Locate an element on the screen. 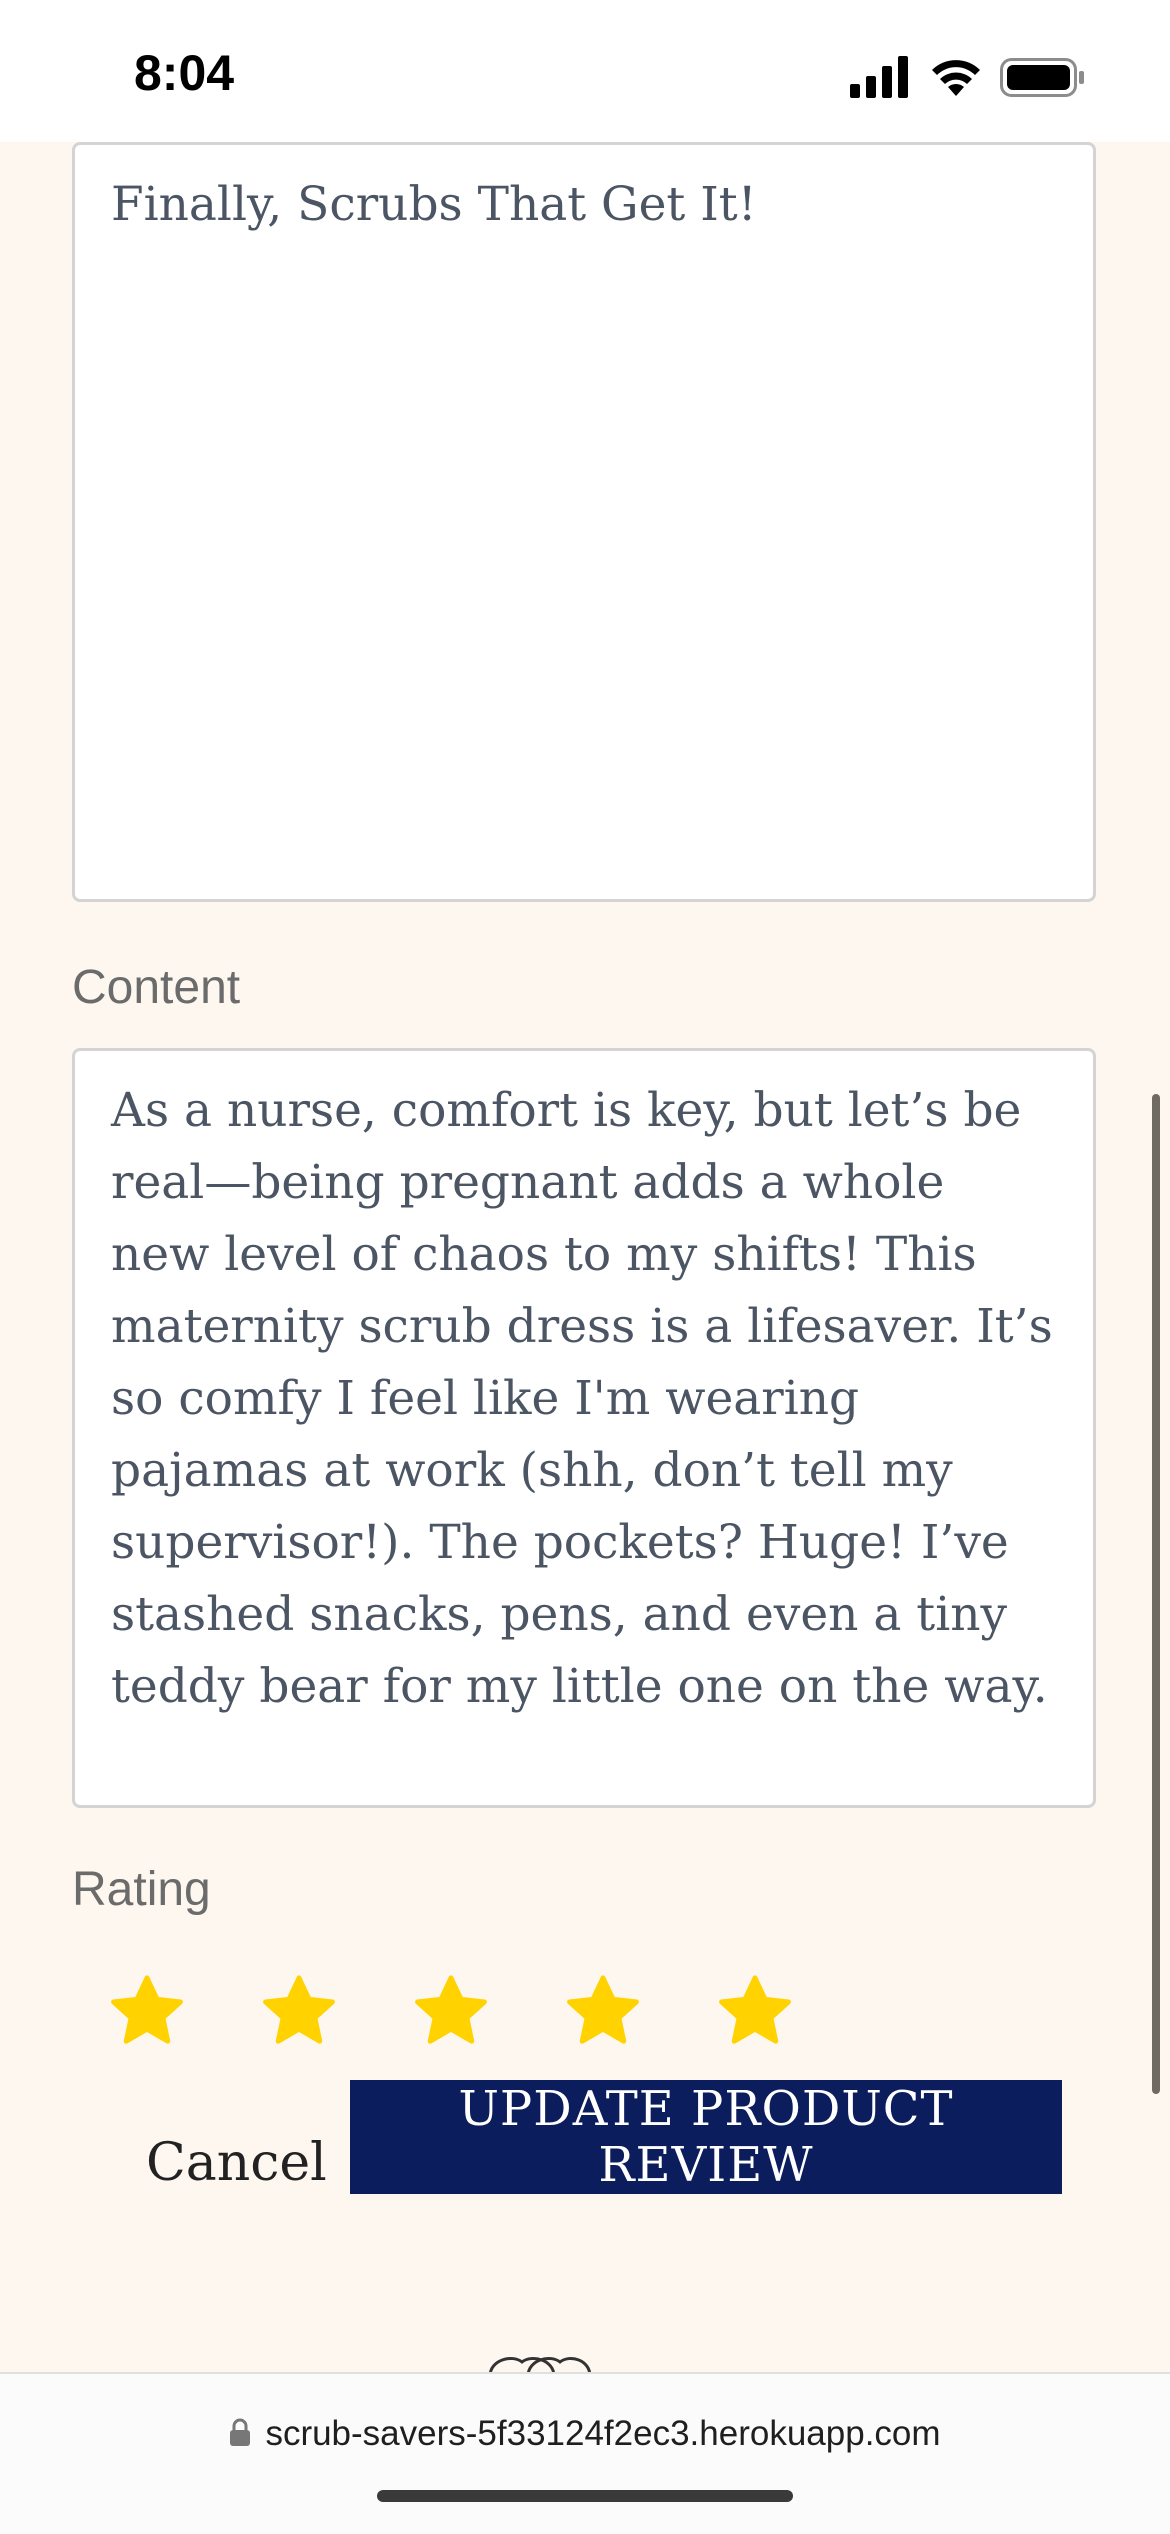  status-bar: 8:04 is located at coordinates (585, 71).